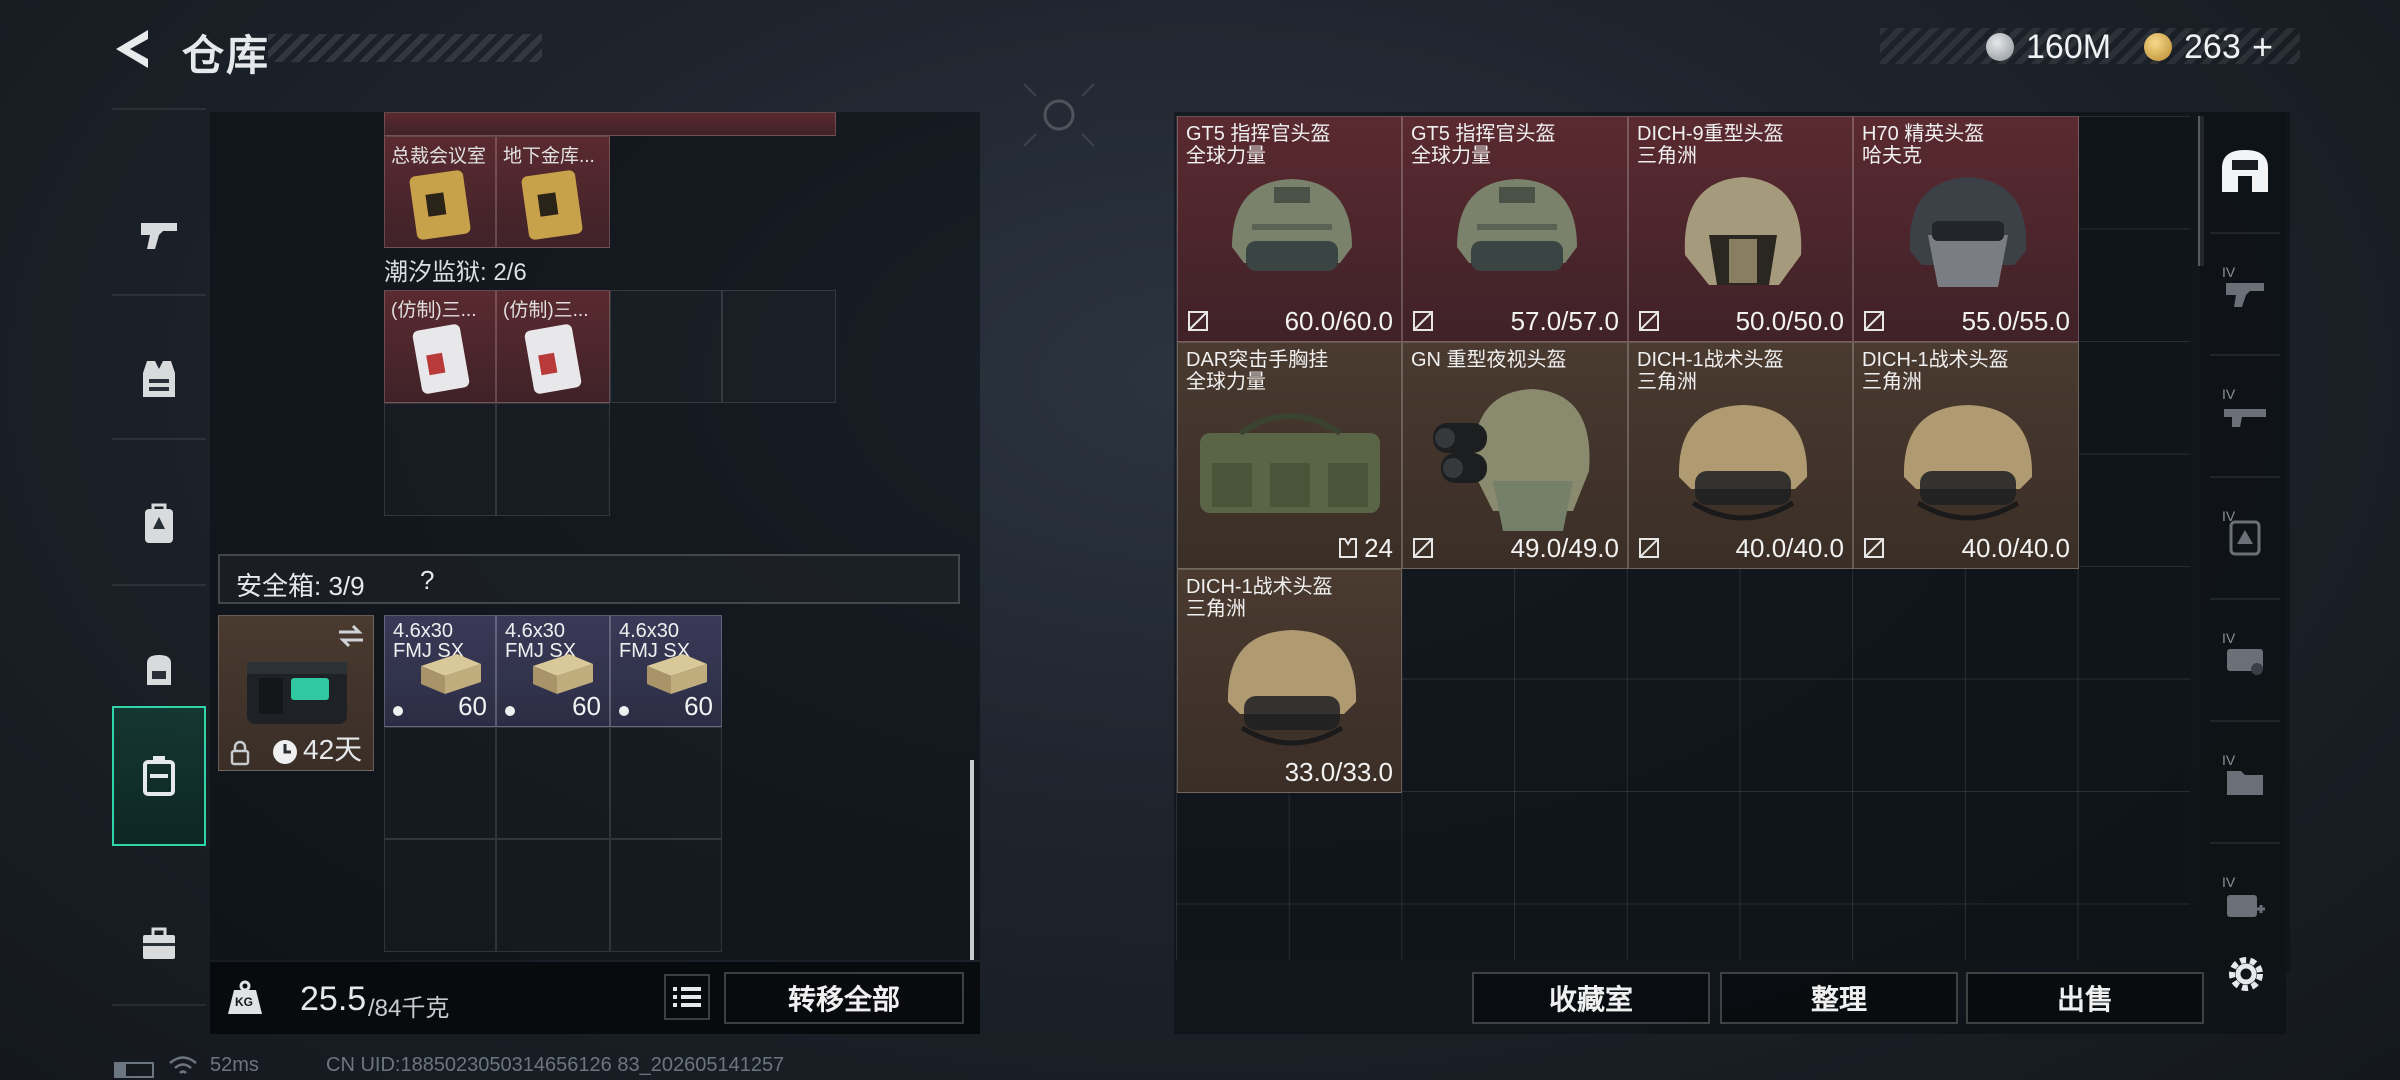 The image size is (2400, 1080). I want to click on settings-gear-icon, so click(2246, 974).